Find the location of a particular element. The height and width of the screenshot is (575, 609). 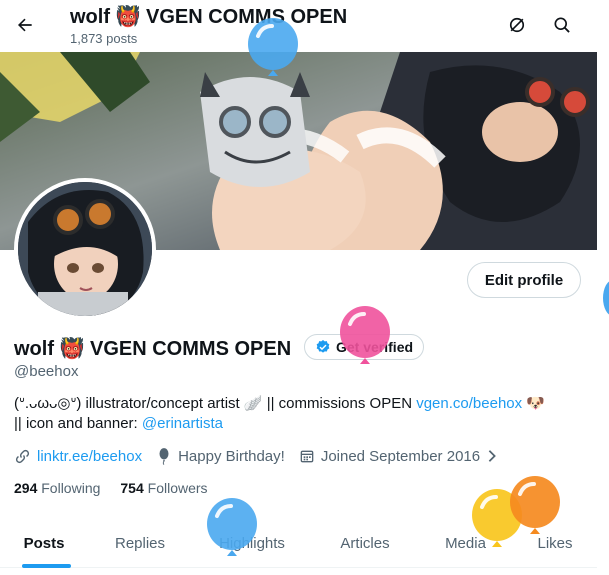

following-count: 294 is located at coordinates (26, 488).